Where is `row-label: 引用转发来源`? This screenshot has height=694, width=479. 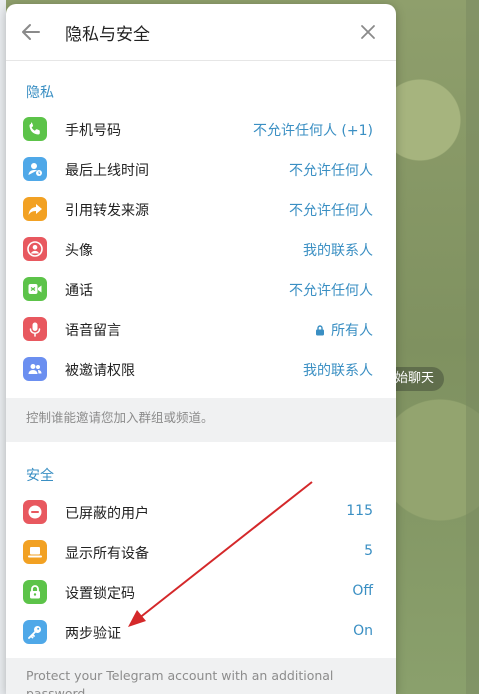
row-label: 引用转发来源 is located at coordinates (107, 211).